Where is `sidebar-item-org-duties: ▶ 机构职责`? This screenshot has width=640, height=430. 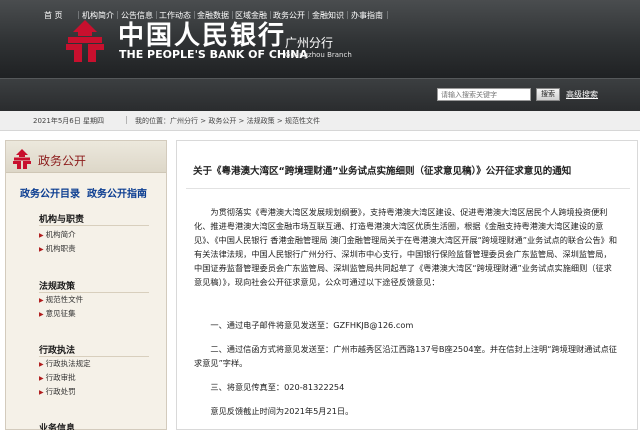
sidebar-item-org-duties: ▶ 机构职责 is located at coordinates (57, 248).